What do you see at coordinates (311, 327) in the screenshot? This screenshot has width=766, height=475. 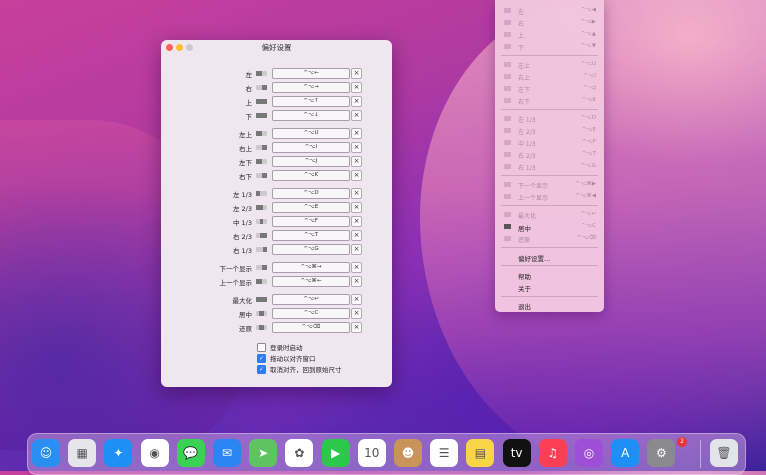 I see `shortcut-field: ^⌥⌫` at bounding box center [311, 327].